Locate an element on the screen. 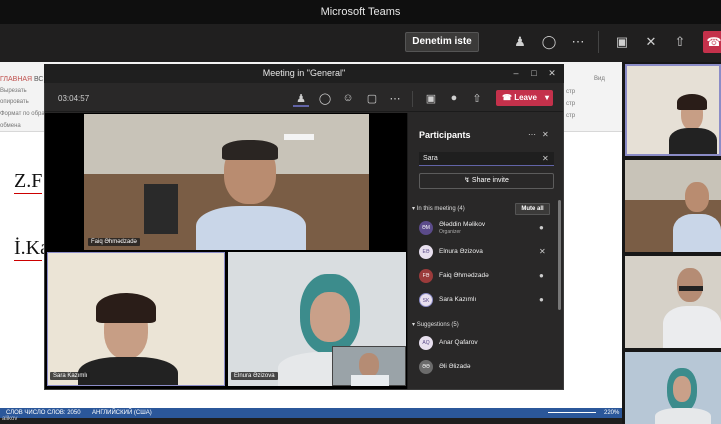  participants-icon: ♟ is located at coordinates (301, 99).